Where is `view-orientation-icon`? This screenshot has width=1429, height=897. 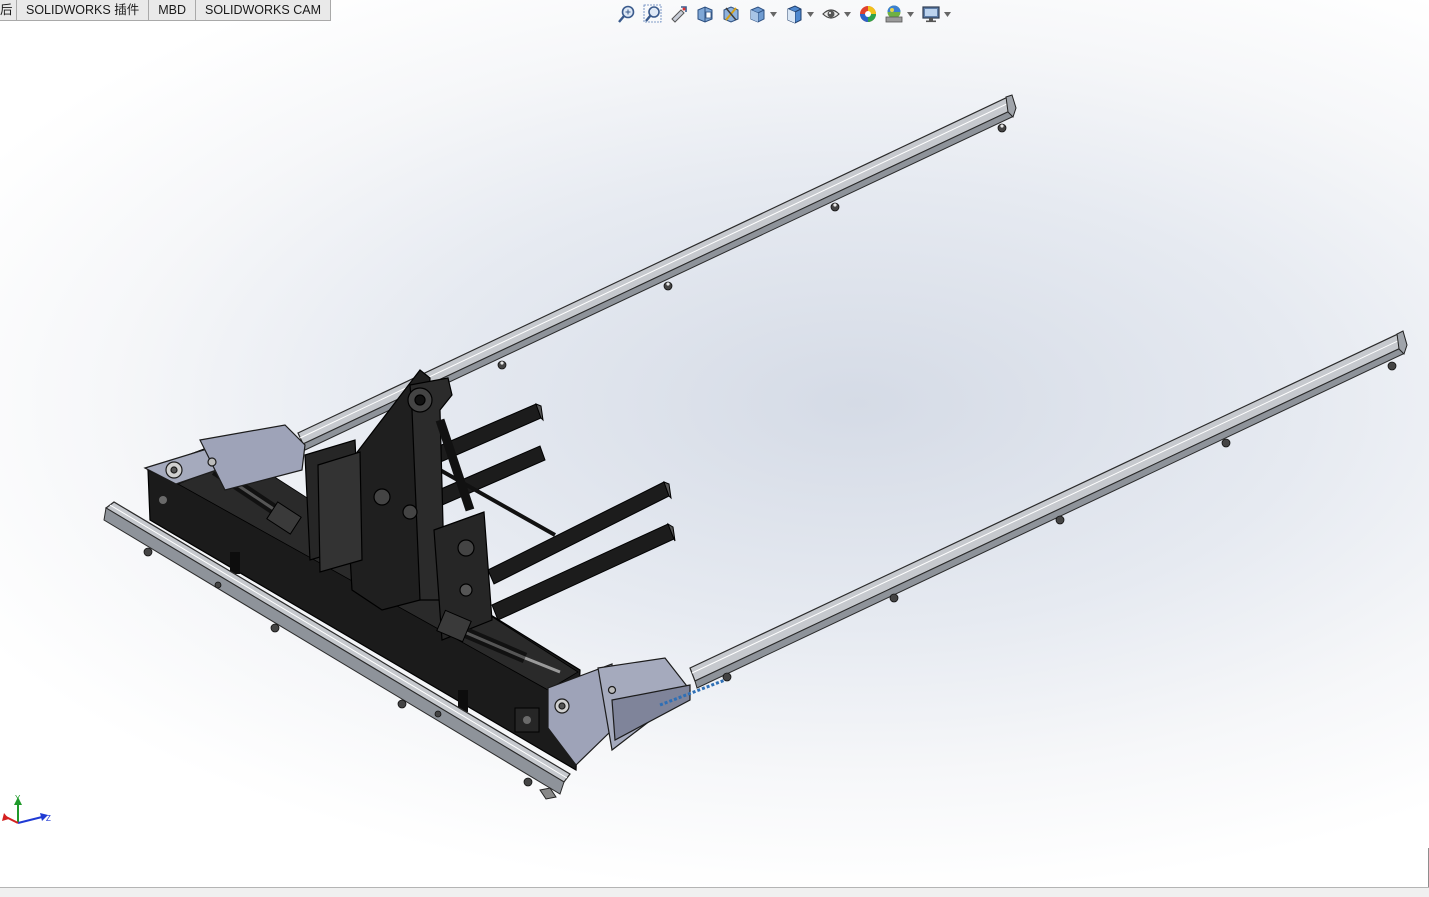 view-orientation-icon is located at coordinates (757, 14).